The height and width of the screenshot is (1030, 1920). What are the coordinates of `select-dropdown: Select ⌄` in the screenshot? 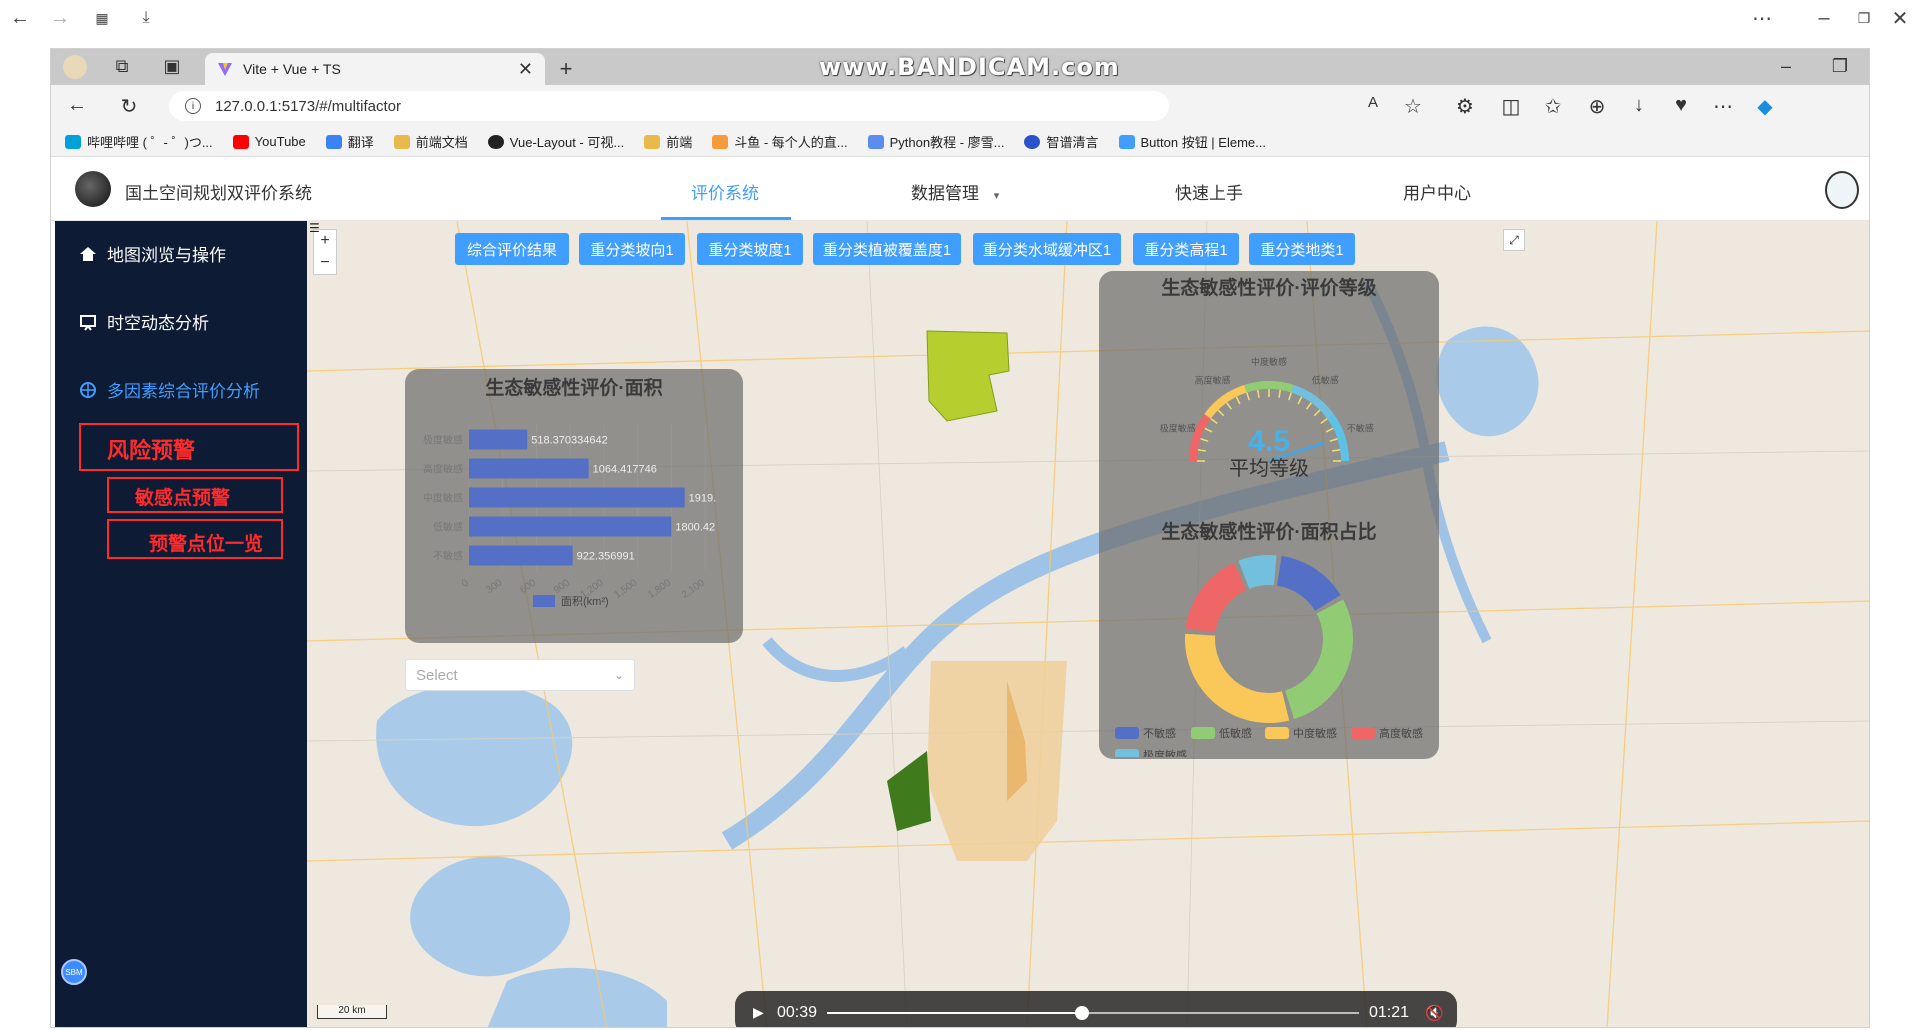 It's located at (520, 675).